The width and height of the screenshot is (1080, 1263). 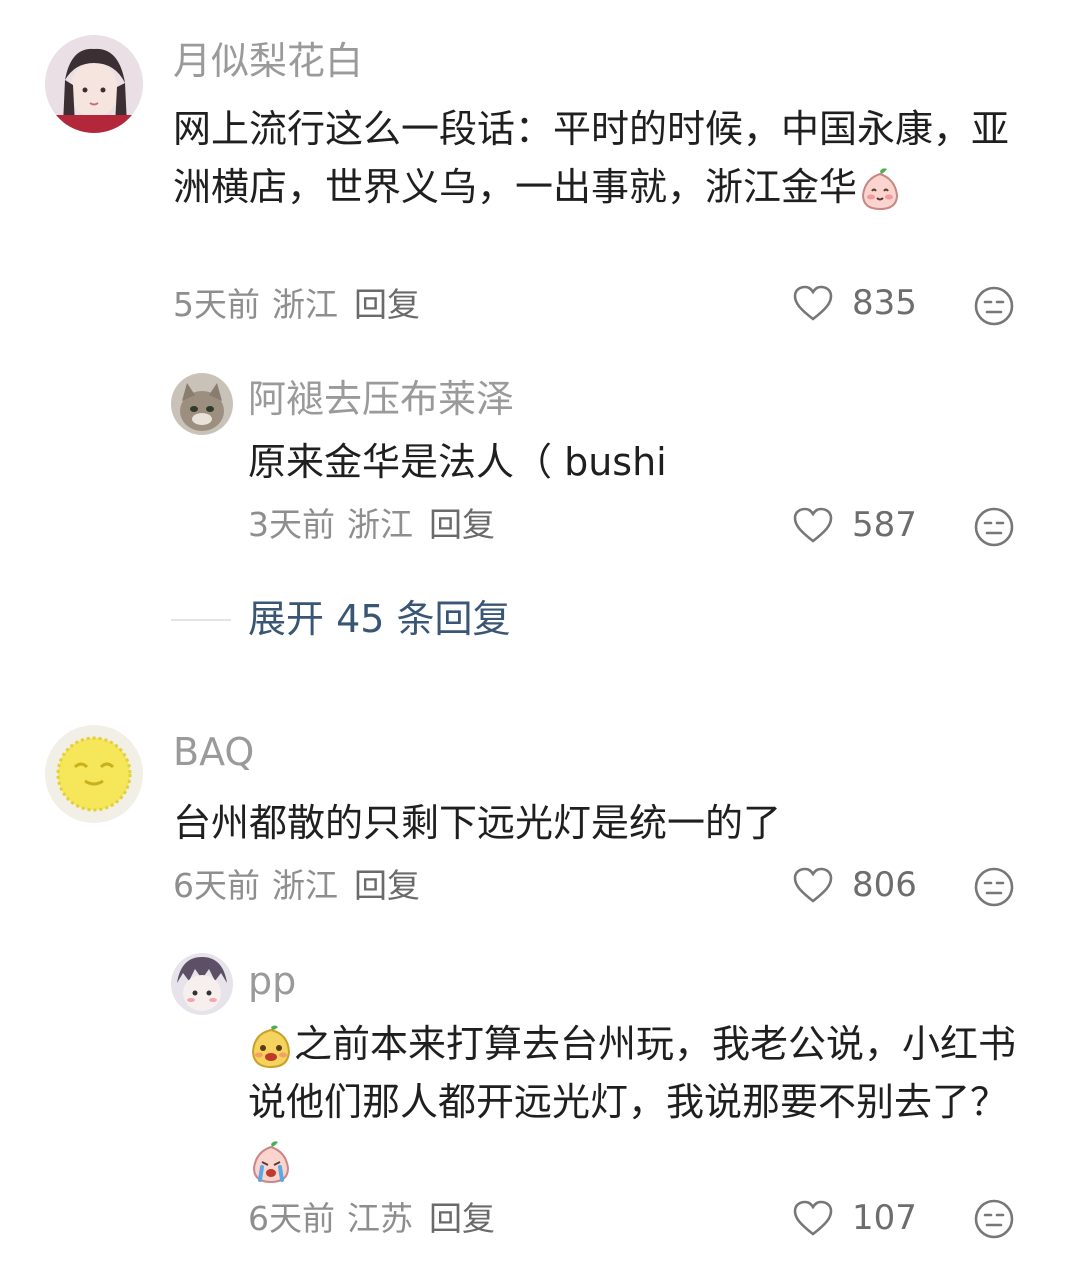 What do you see at coordinates (884, 1218) in the screenshot?
I see `like-count: 107` at bounding box center [884, 1218].